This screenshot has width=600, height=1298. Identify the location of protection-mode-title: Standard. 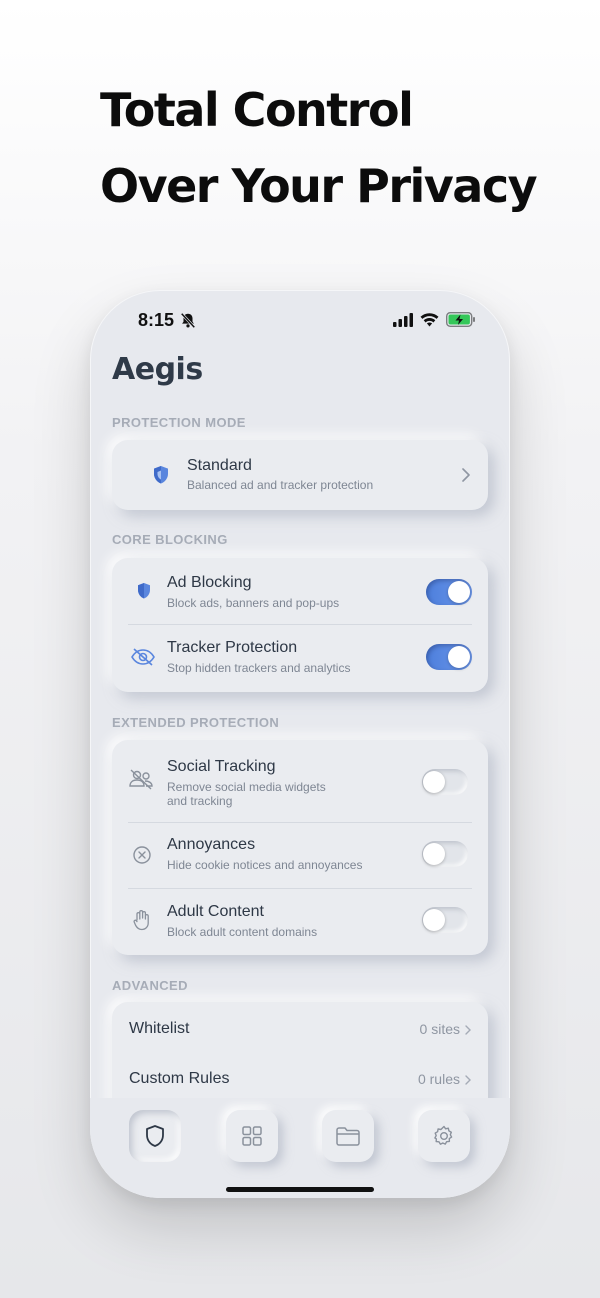
(219, 465).